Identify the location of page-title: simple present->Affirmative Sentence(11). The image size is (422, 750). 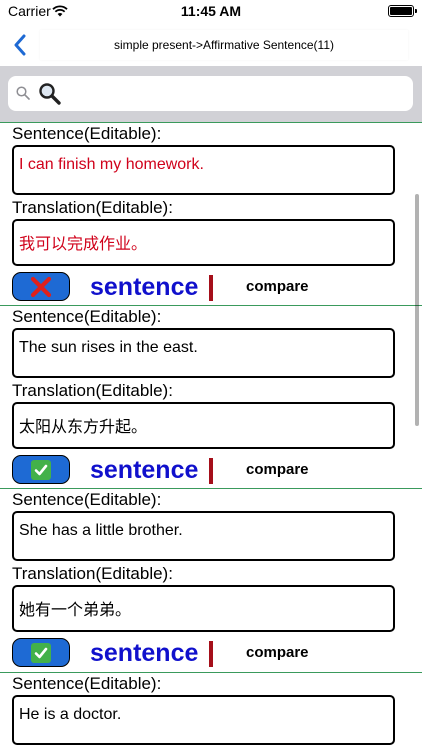
(224, 45).